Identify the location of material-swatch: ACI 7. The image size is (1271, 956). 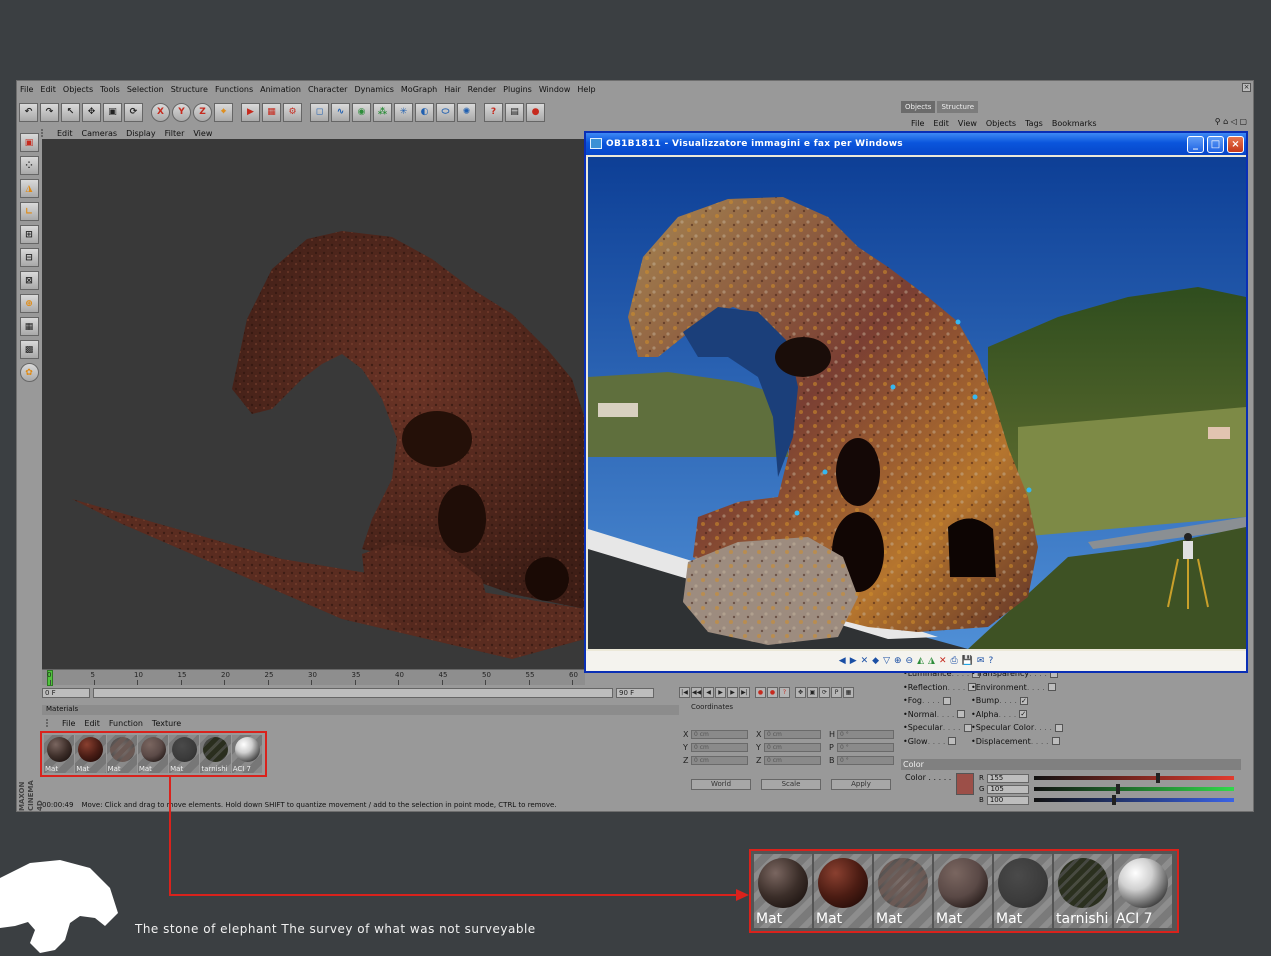
(1143, 891).